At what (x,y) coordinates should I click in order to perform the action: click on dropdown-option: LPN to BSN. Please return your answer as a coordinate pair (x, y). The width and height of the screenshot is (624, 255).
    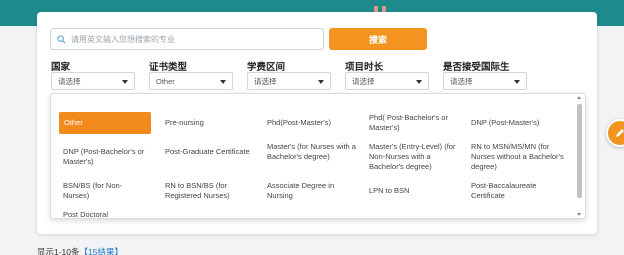
    Looking at the image, I should click on (409, 191).